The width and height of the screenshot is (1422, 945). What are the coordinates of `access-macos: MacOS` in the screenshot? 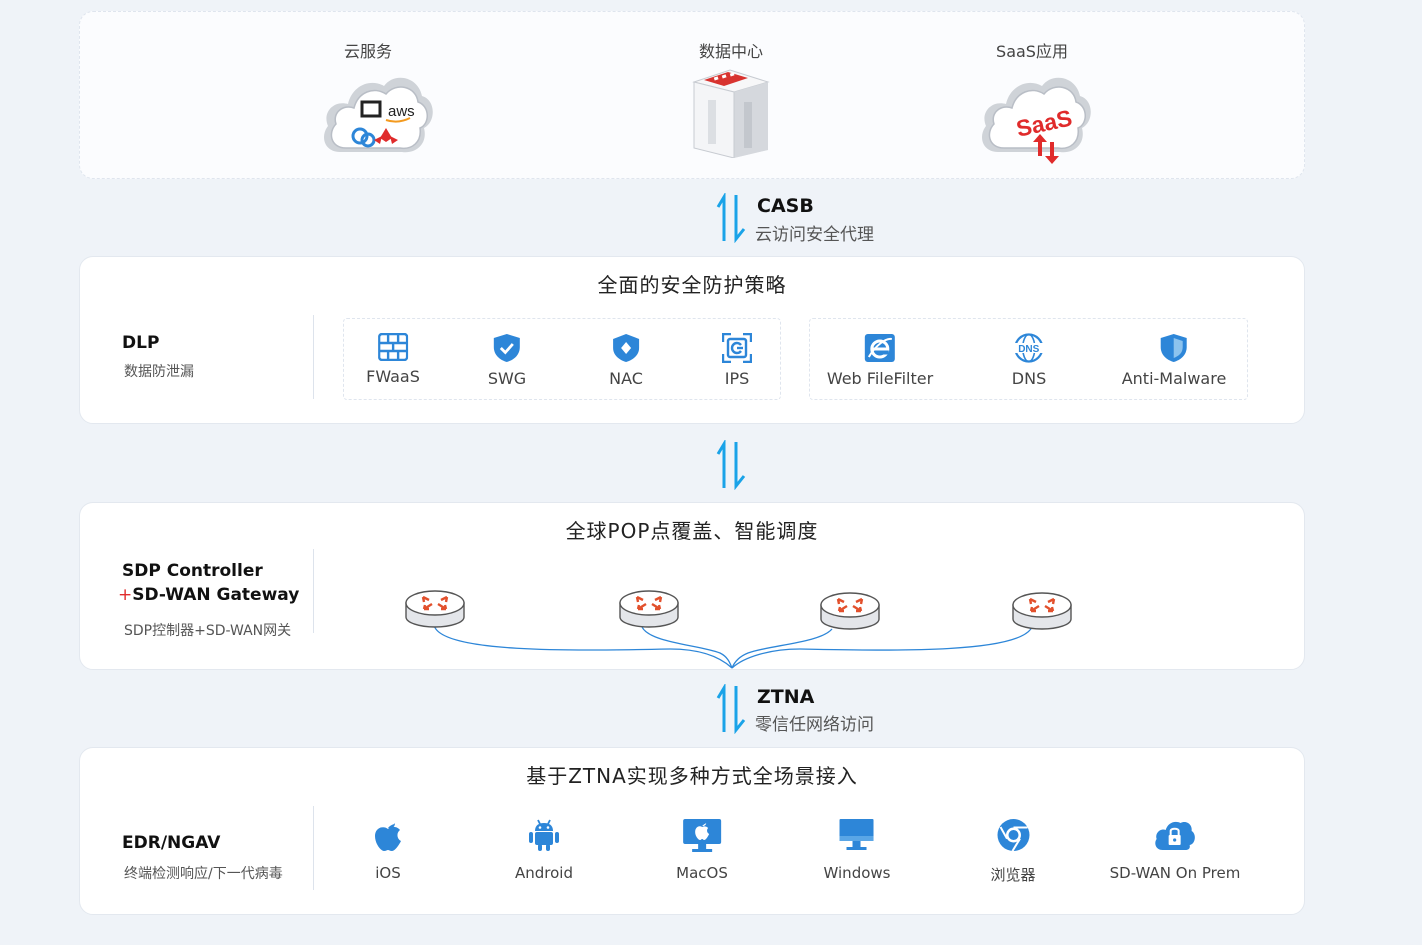 It's located at (702, 850).